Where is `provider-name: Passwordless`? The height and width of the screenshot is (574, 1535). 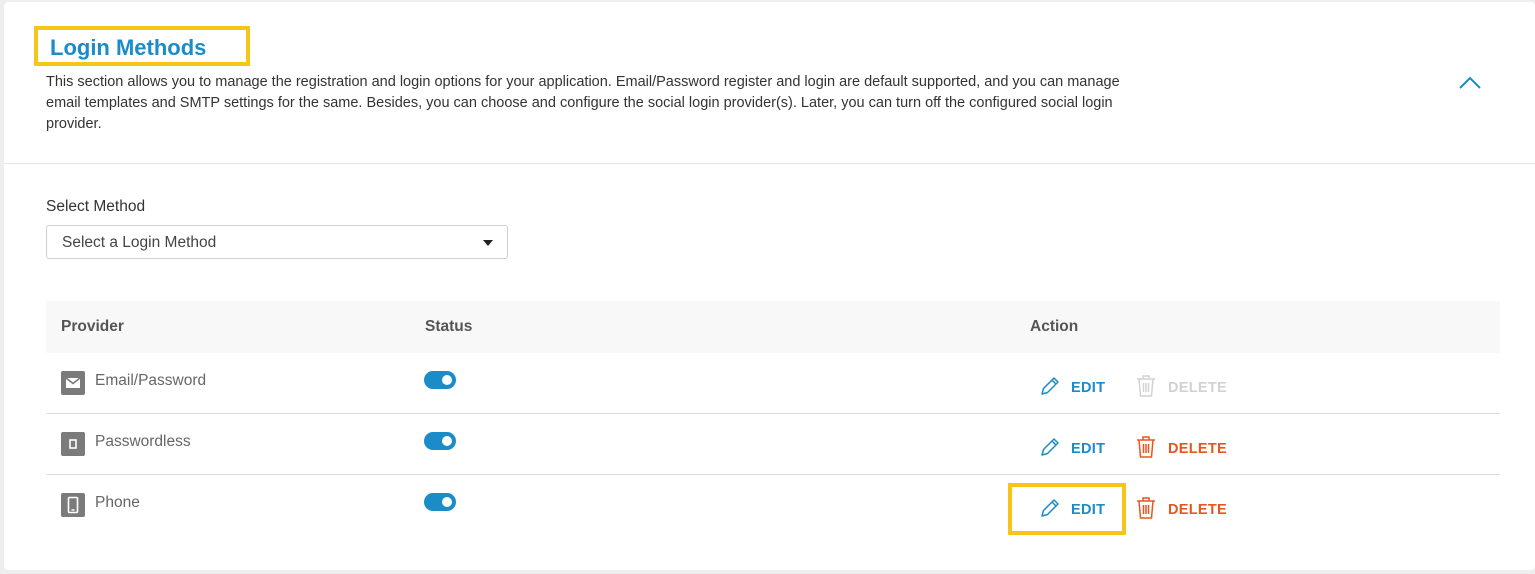 provider-name: Passwordless is located at coordinates (143, 441).